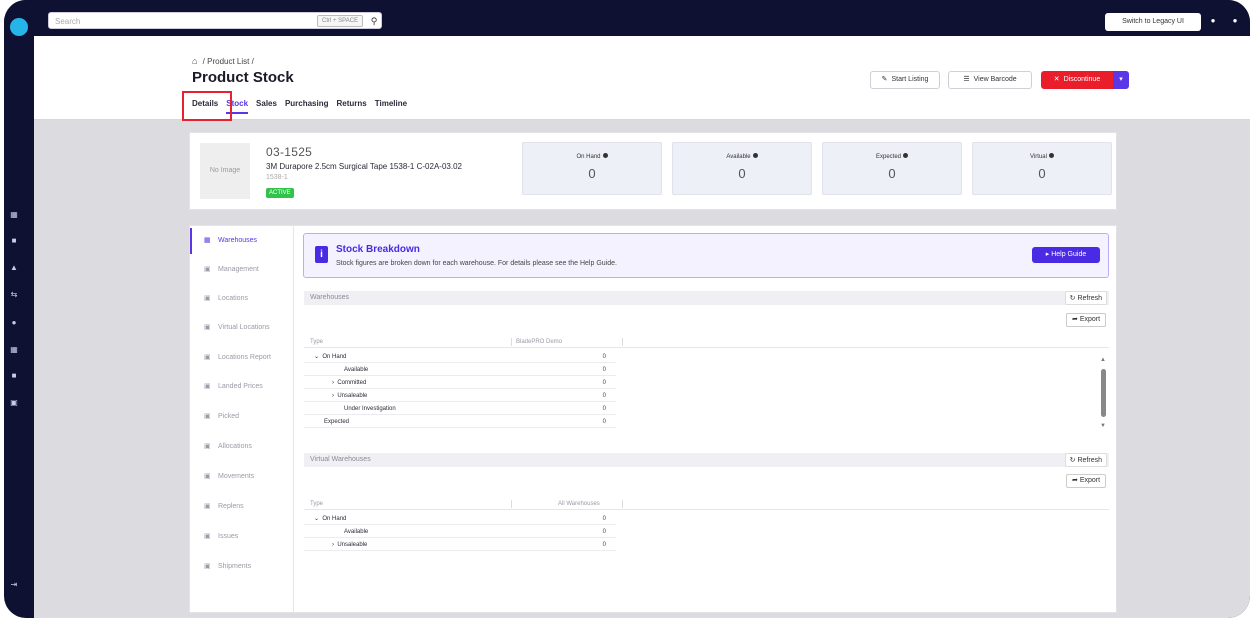 The height and width of the screenshot is (618, 1250). Describe the element at coordinates (242, 270) in the screenshot. I see `subnav-management: ▣ Management` at that location.